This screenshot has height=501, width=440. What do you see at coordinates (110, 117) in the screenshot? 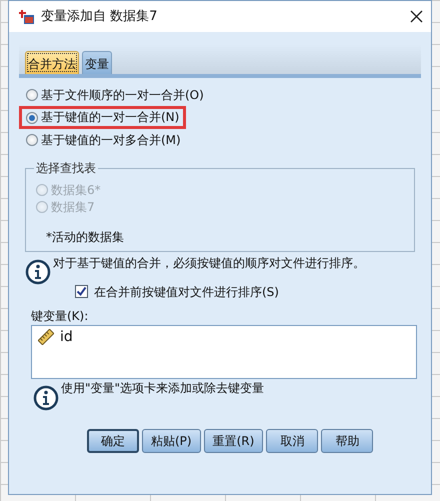
I see `radio-label: 基于键值的一对一合并(N)` at bounding box center [110, 117].